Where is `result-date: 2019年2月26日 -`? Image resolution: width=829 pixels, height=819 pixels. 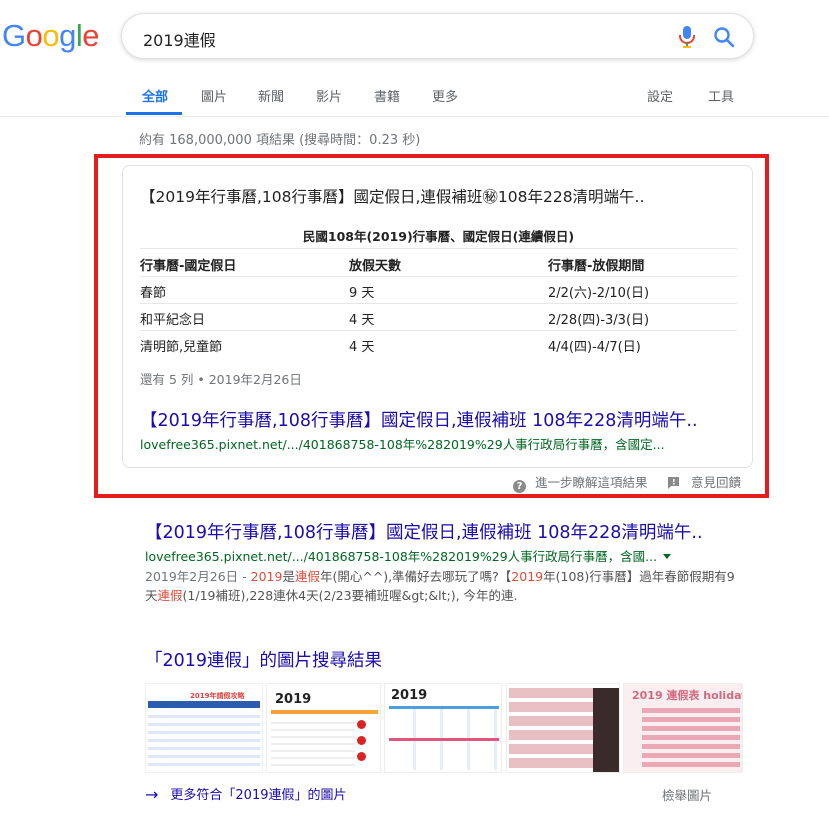 result-date: 2019年2月26日 - is located at coordinates (198, 576).